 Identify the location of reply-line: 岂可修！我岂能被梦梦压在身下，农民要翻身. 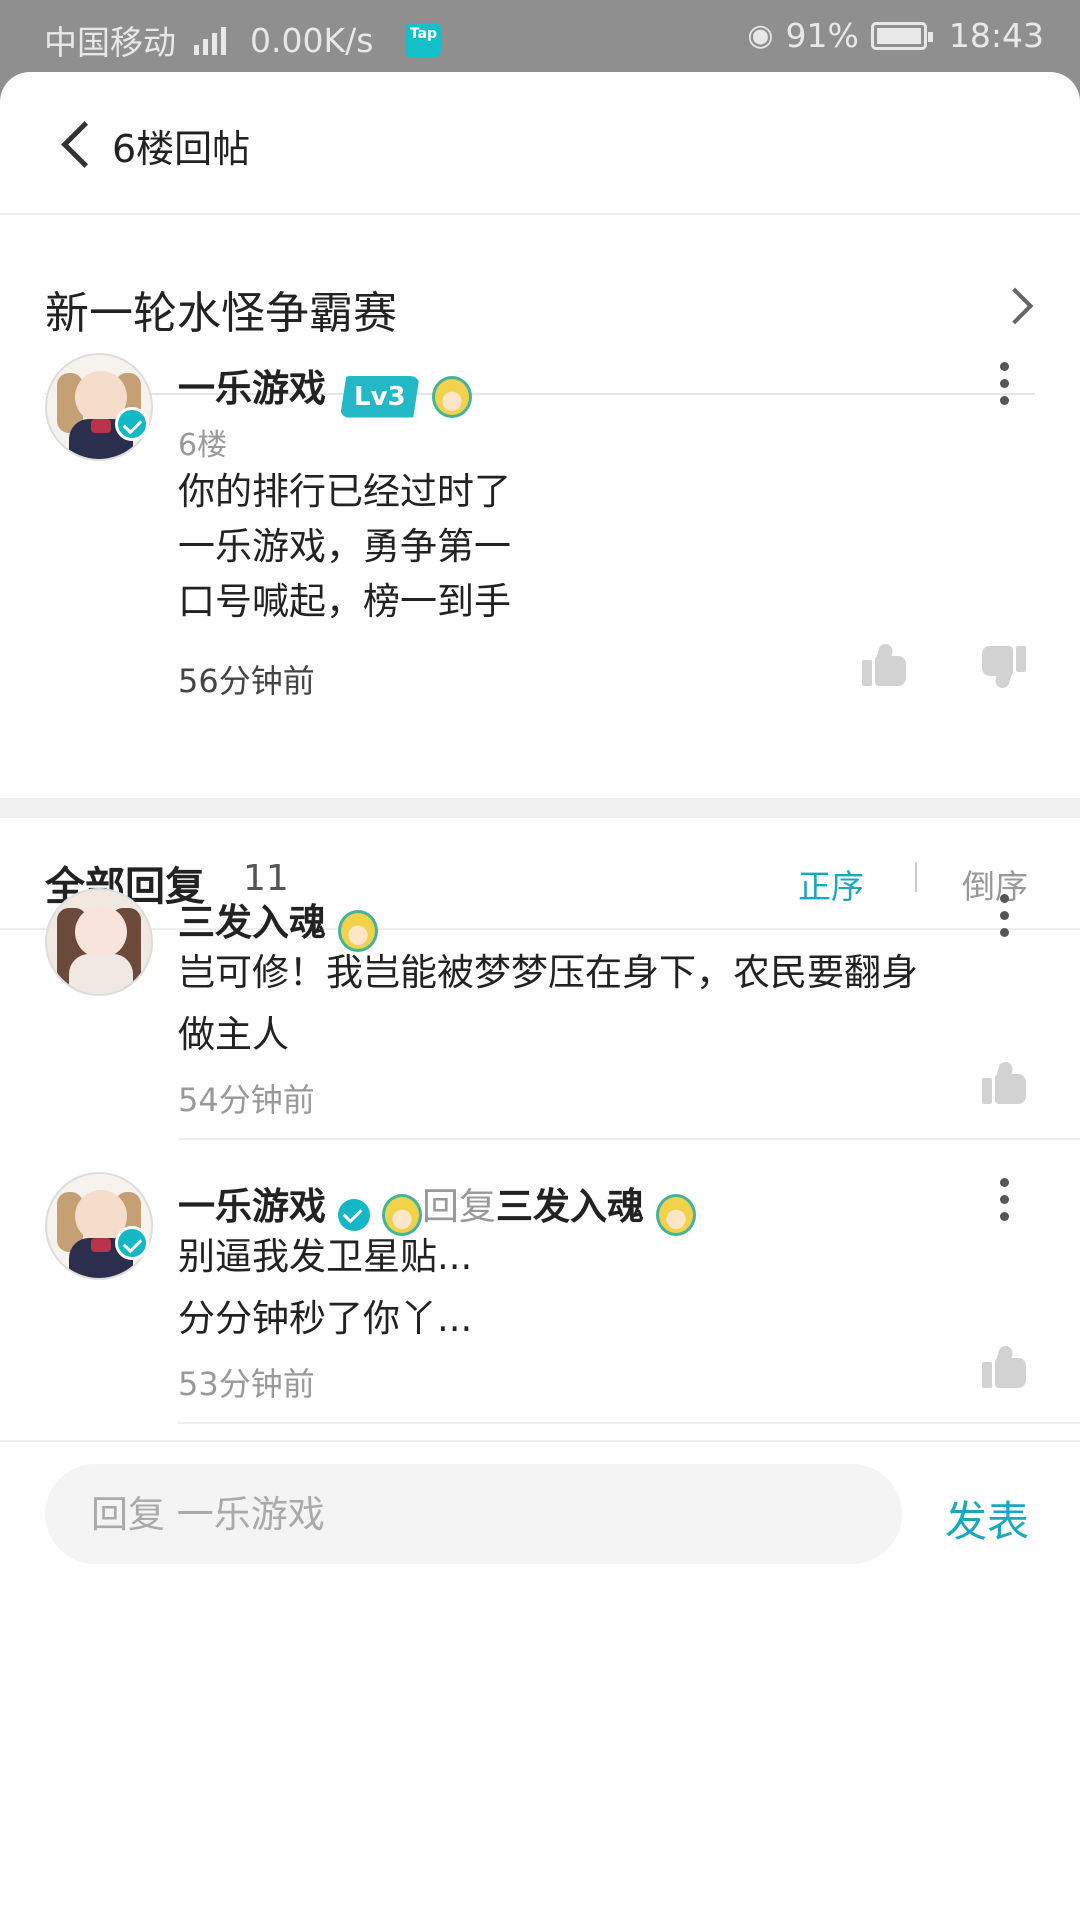
(548, 972).